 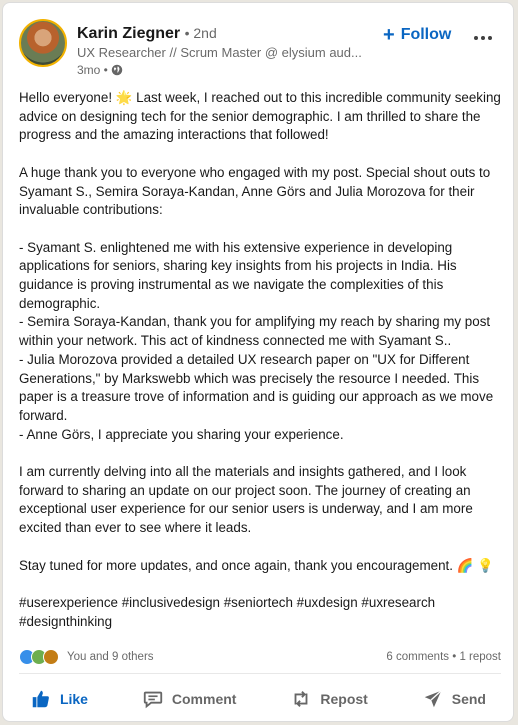 What do you see at coordinates (43, 43) in the screenshot?
I see `avatar` at bounding box center [43, 43].